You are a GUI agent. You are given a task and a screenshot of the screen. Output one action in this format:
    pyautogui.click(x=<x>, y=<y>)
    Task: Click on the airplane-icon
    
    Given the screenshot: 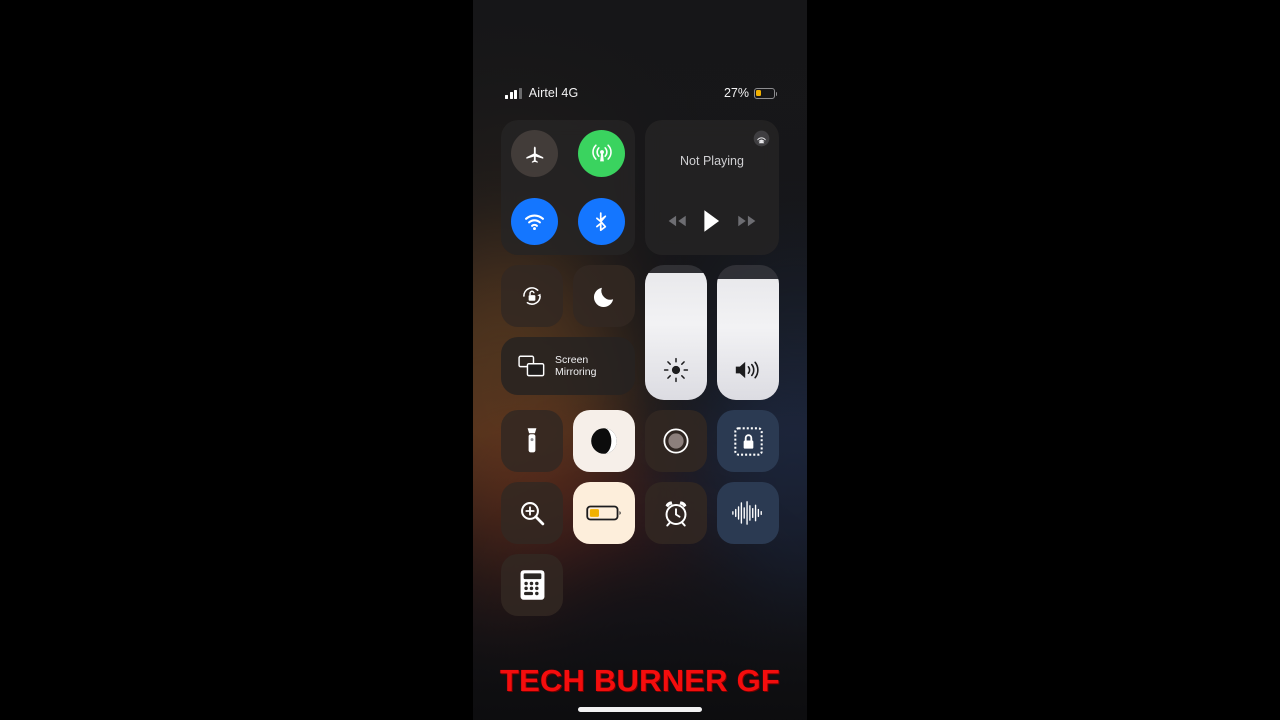 What is the action you would take?
    pyautogui.click(x=534, y=154)
    